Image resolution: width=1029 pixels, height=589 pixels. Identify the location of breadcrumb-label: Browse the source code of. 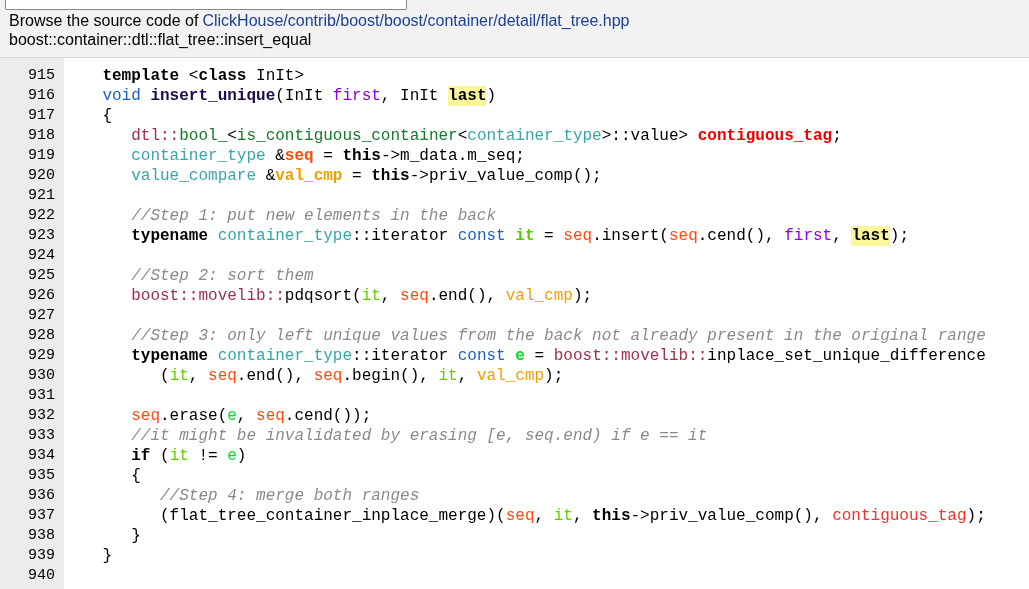
(104, 20).